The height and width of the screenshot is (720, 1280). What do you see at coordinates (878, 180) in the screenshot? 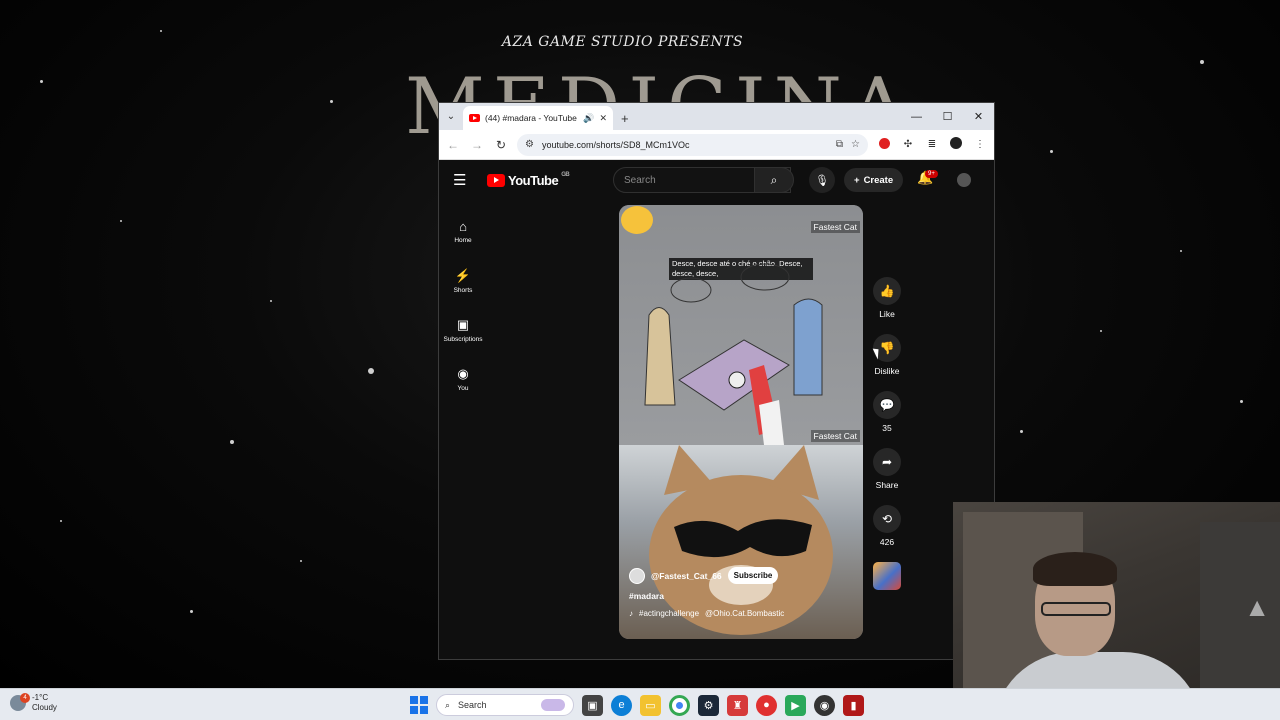
I see `create-label: Create` at bounding box center [878, 180].